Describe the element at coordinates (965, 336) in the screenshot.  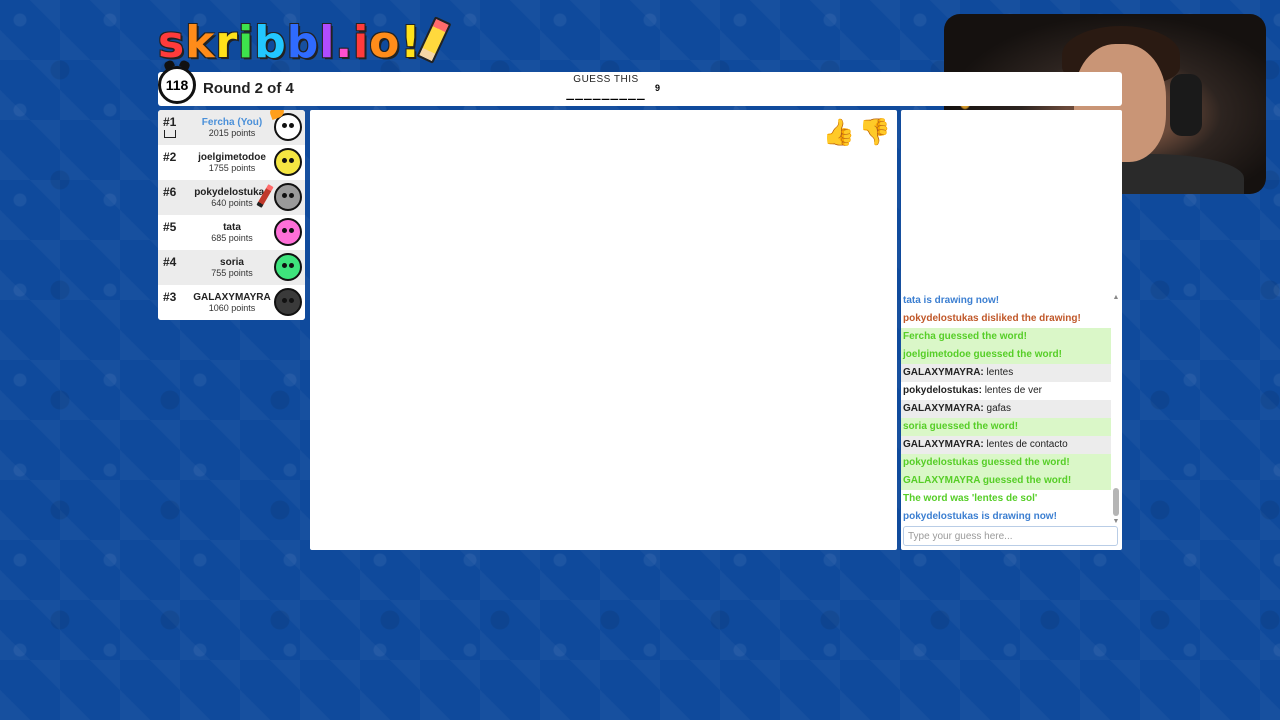
I see `chat-system-text: Fercha guessed the word!` at that location.